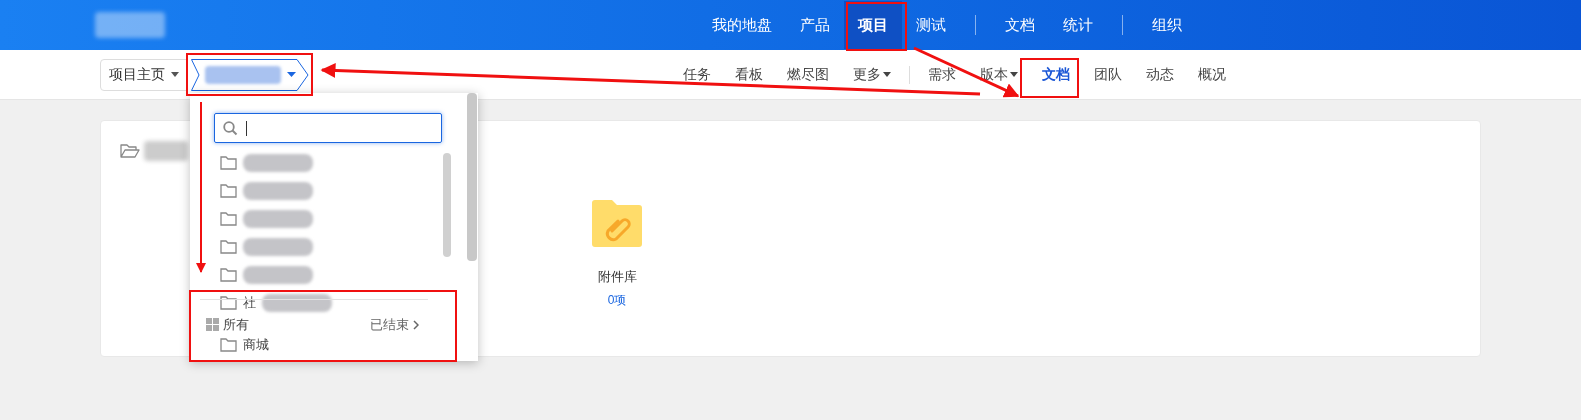 The height and width of the screenshot is (420, 1581). Describe the element at coordinates (749, 74) in the screenshot. I see `subnav-tab: 看板` at that location.